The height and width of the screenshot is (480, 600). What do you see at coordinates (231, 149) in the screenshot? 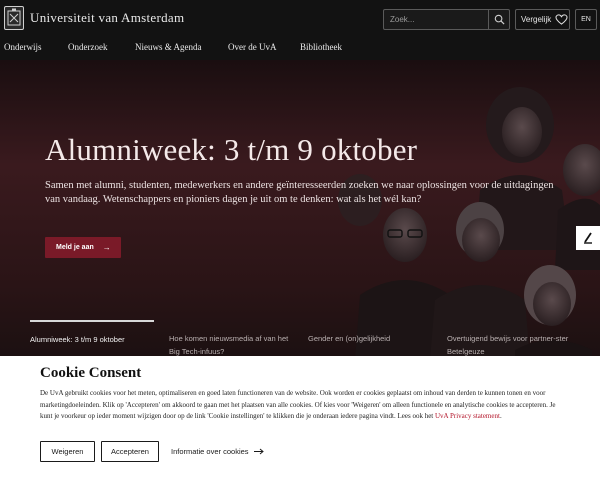
I see `hero-title: Alumniweek: 3 t/m 9 oktober` at bounding box center [231, 149].